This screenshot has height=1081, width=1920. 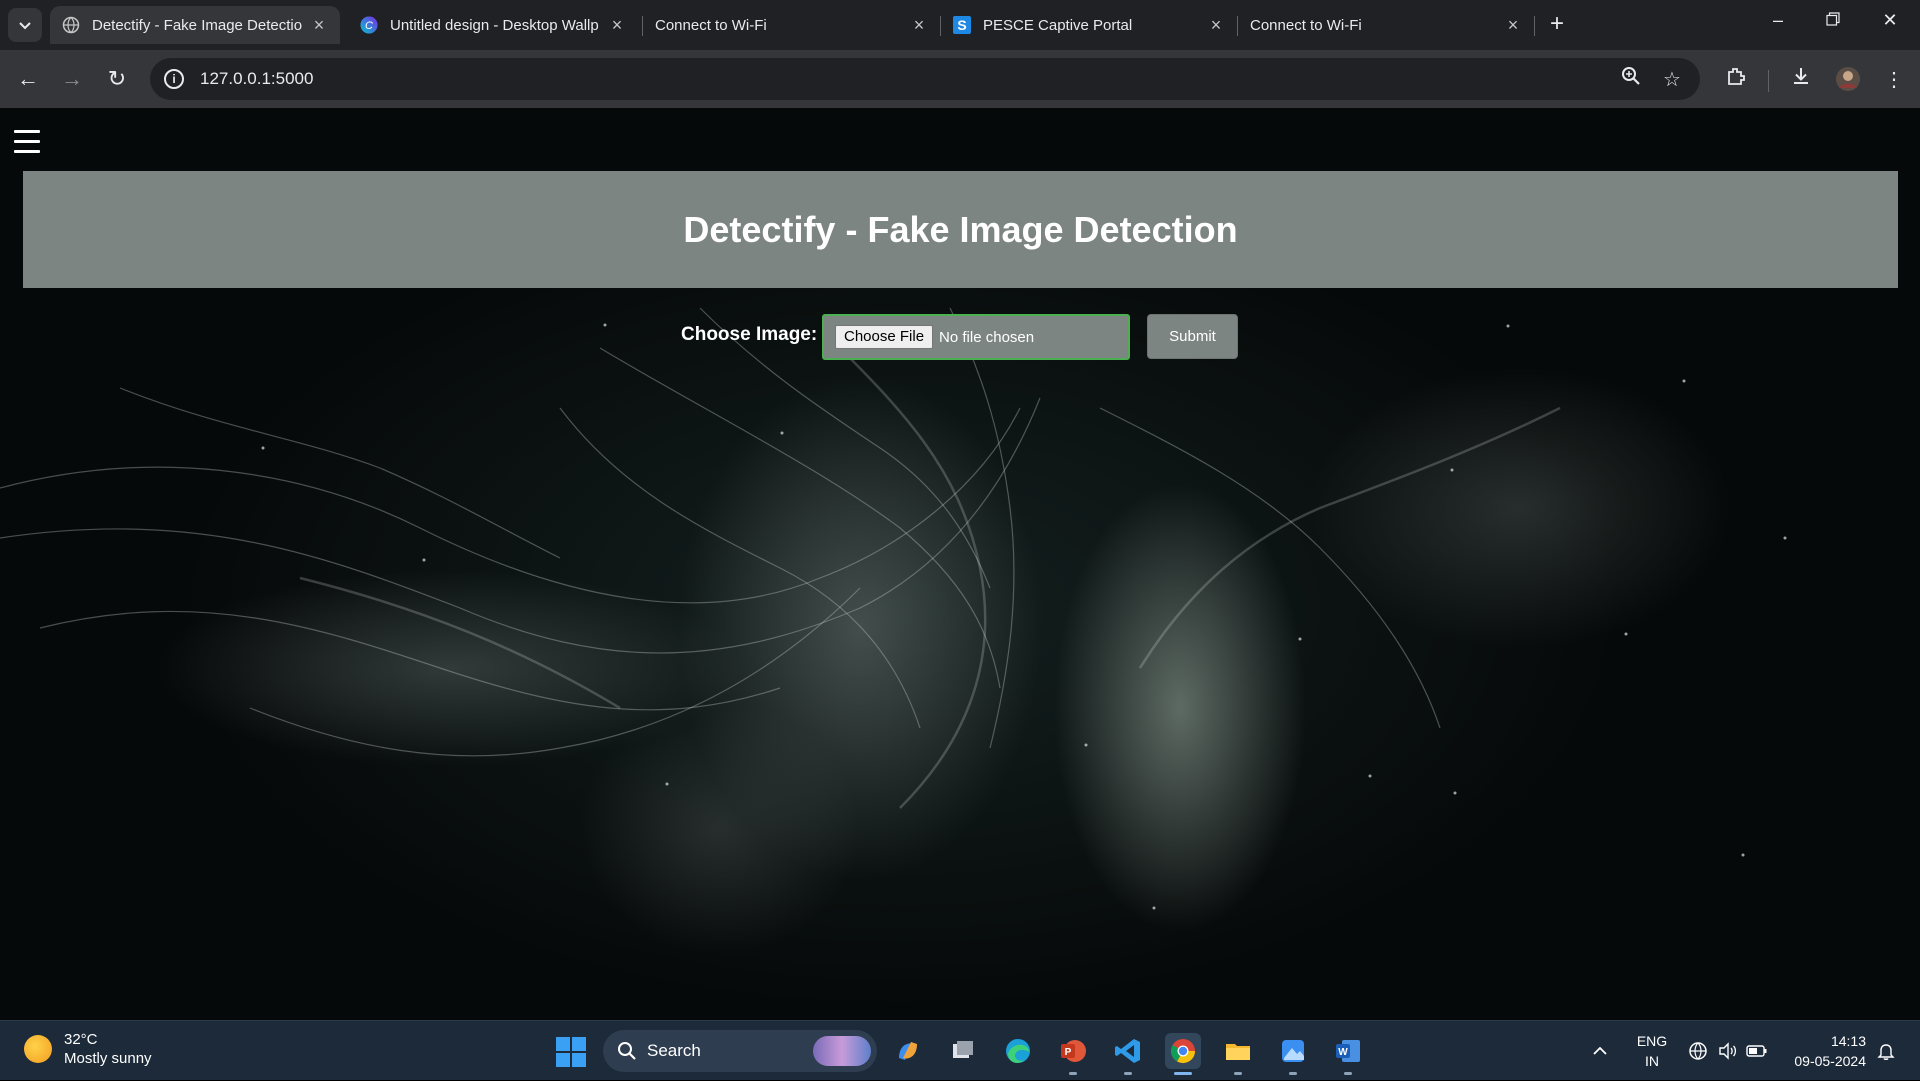 What do you see at coordinates (987, 337) in the screenshot?
I see `file-status-text: No file chosen` at bounding box center [987, 337].